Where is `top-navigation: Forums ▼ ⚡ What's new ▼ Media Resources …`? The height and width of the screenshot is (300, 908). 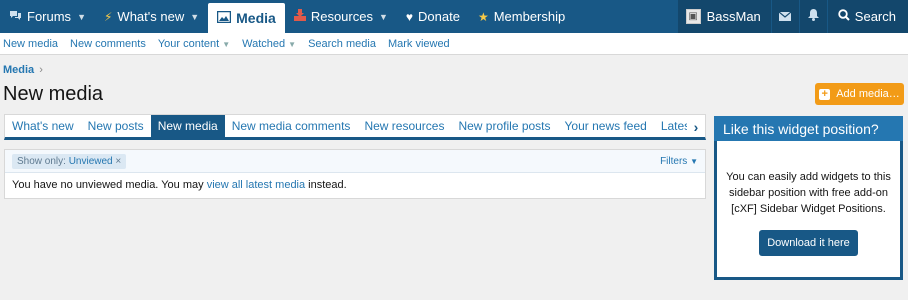
top-navigation: Forums ▼ ⚡ What's new ▼ Media Resources … is located at coordinates (454, 16).